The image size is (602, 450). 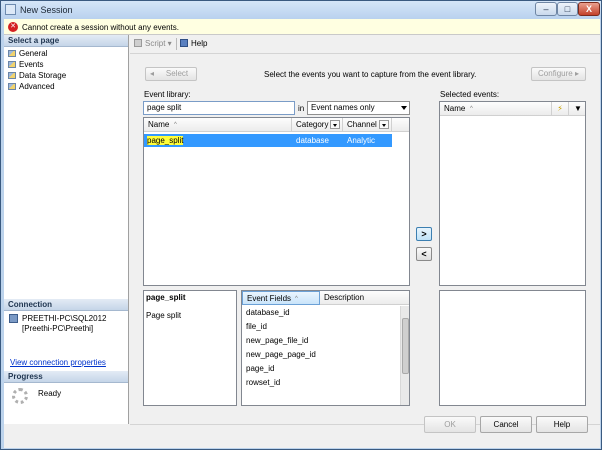 What do you see at coordinates (400, 125) in the screenshot?
I see `column-header-filler` at bounding box center [400, 125].